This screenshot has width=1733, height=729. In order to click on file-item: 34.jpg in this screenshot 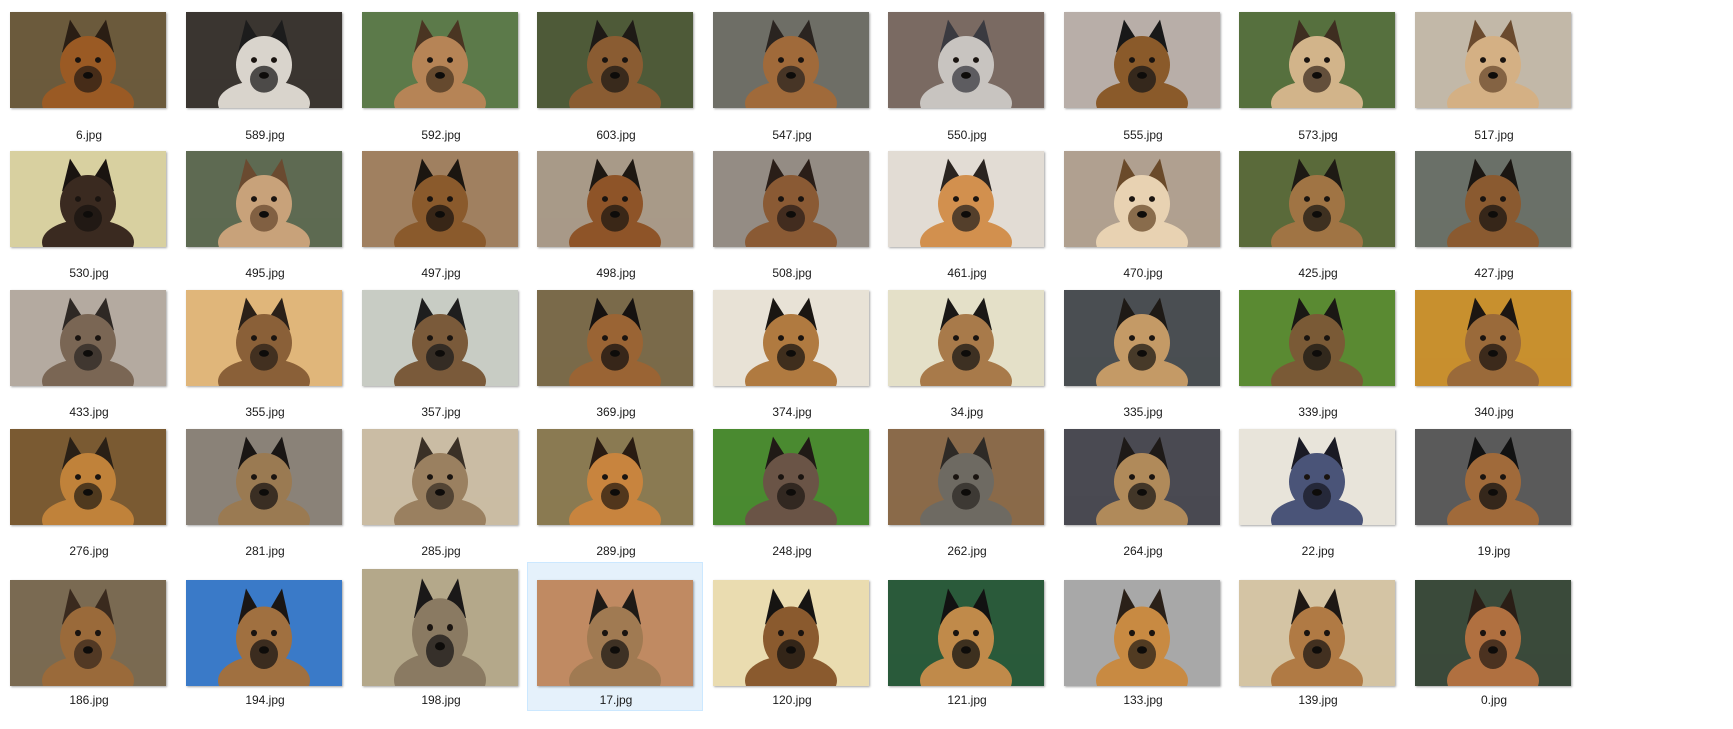, I will do `click(966, 355)`.